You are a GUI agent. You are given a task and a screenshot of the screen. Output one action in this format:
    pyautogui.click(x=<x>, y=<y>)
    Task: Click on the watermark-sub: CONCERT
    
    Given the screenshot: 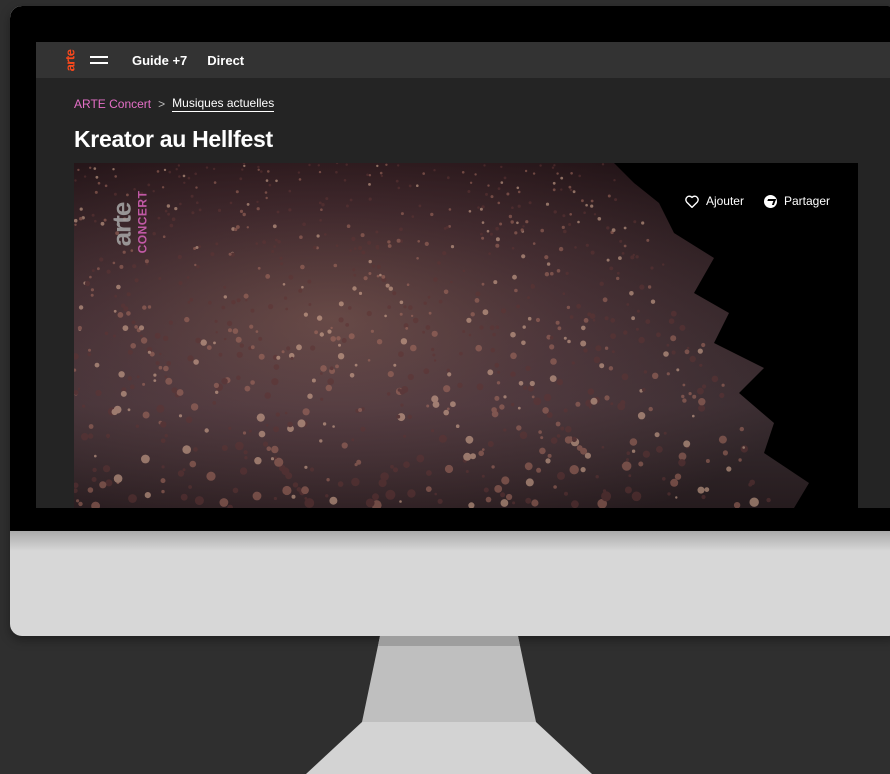 What is the action you would take?
    pyautogui.click(x=142, y=222)
    